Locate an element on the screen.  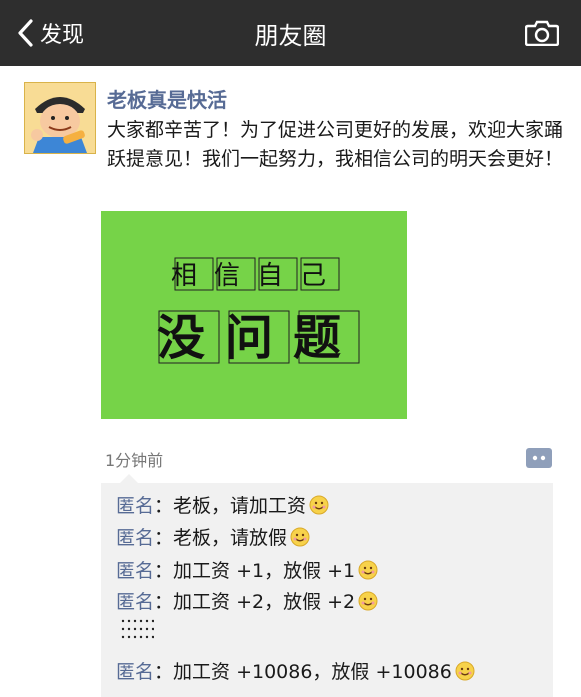
comment-text: 加工资 +10086，放假 +10086 is located at coordinates (312, 672).